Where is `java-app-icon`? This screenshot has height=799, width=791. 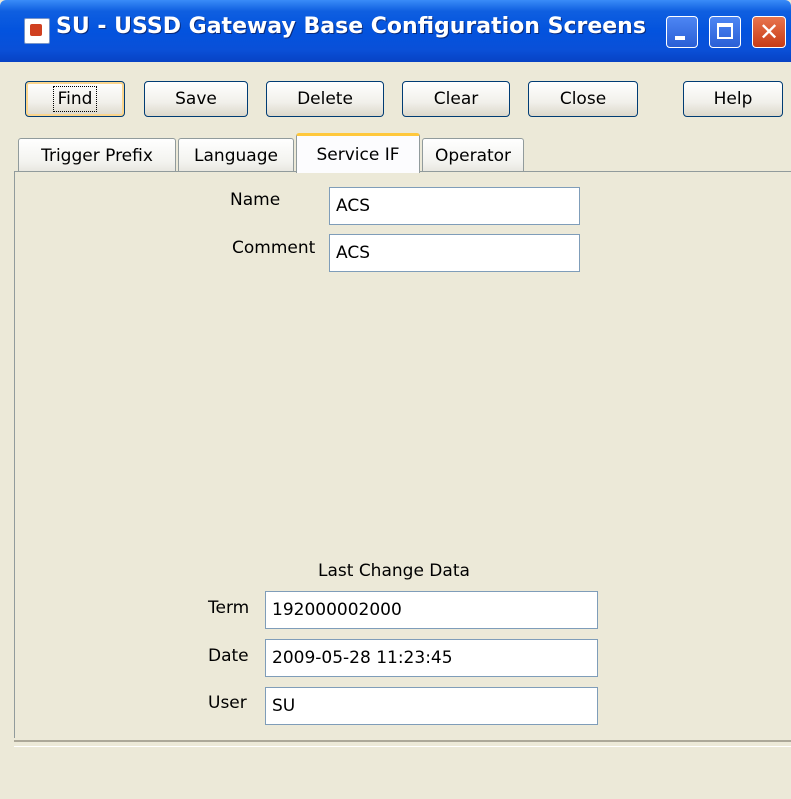 java-app-icon is located at coordinates (37, 31).